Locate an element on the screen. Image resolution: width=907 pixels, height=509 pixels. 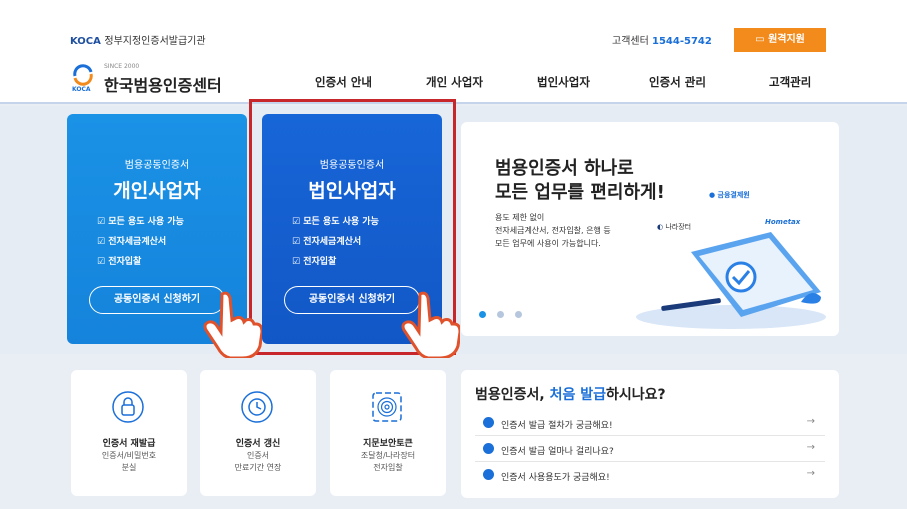
lock-icon is located at coordinates (128, 407).